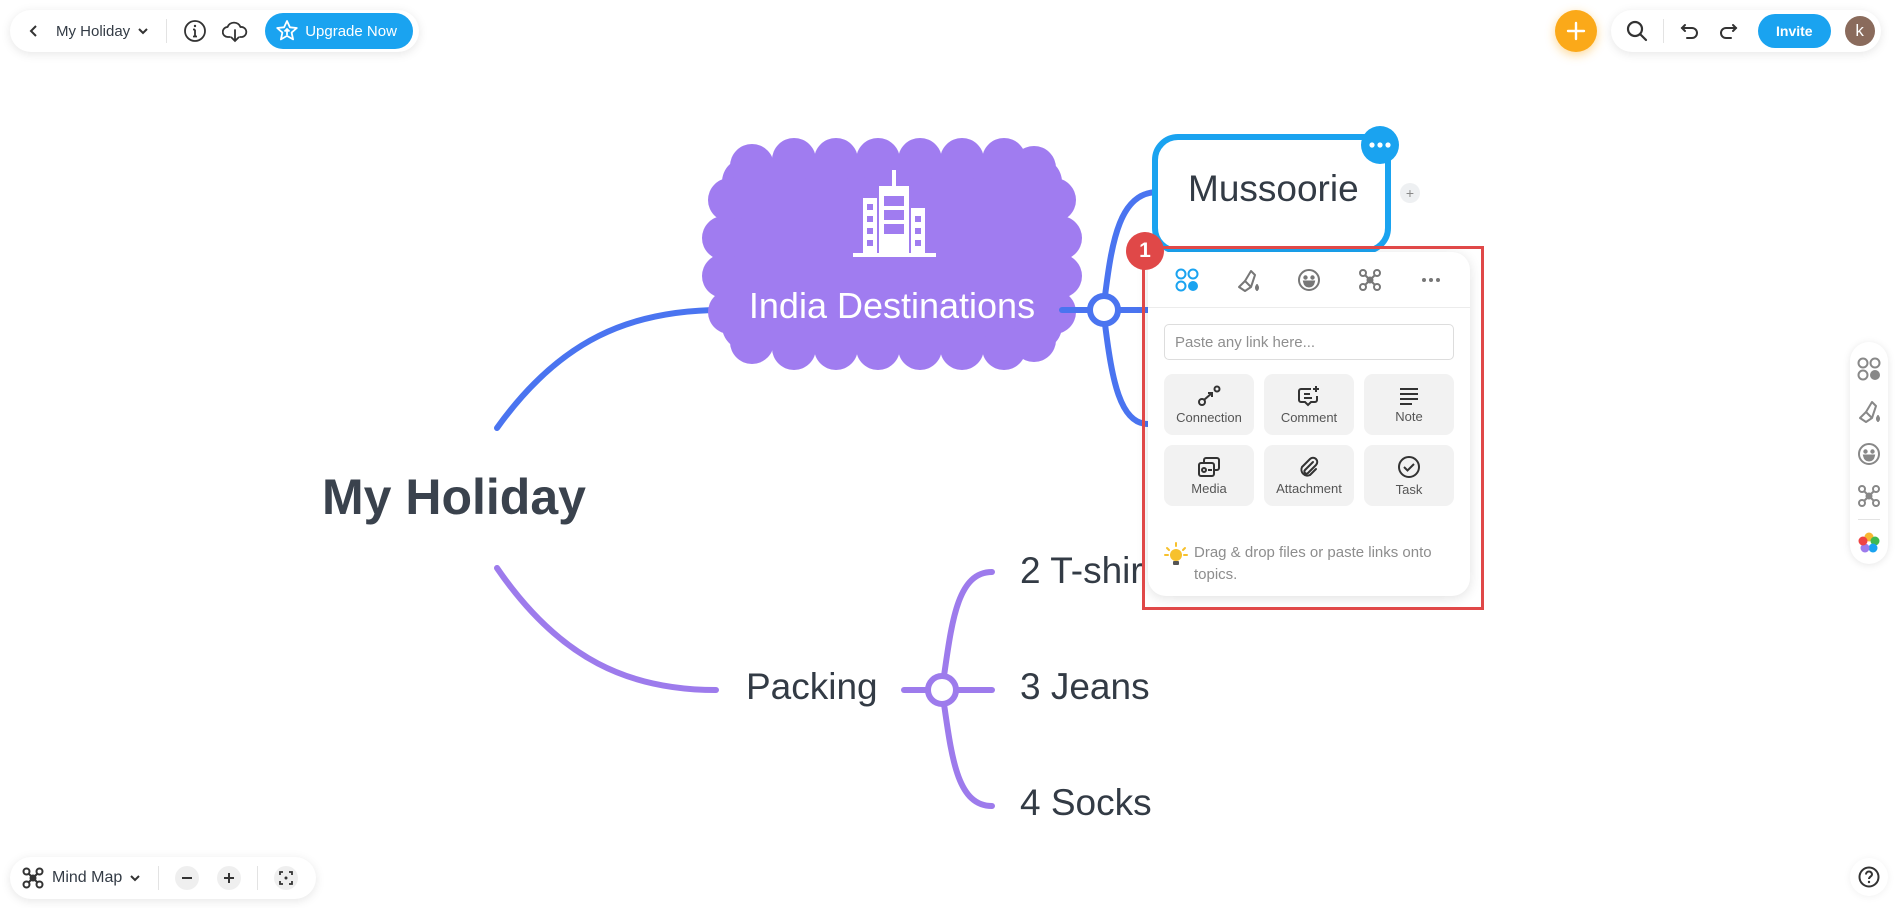 Image resolution: width=1899 pixels, height=908 pixels. I want to click on topic-mussoorie-label: Mussoorie, so click(1273, 189).